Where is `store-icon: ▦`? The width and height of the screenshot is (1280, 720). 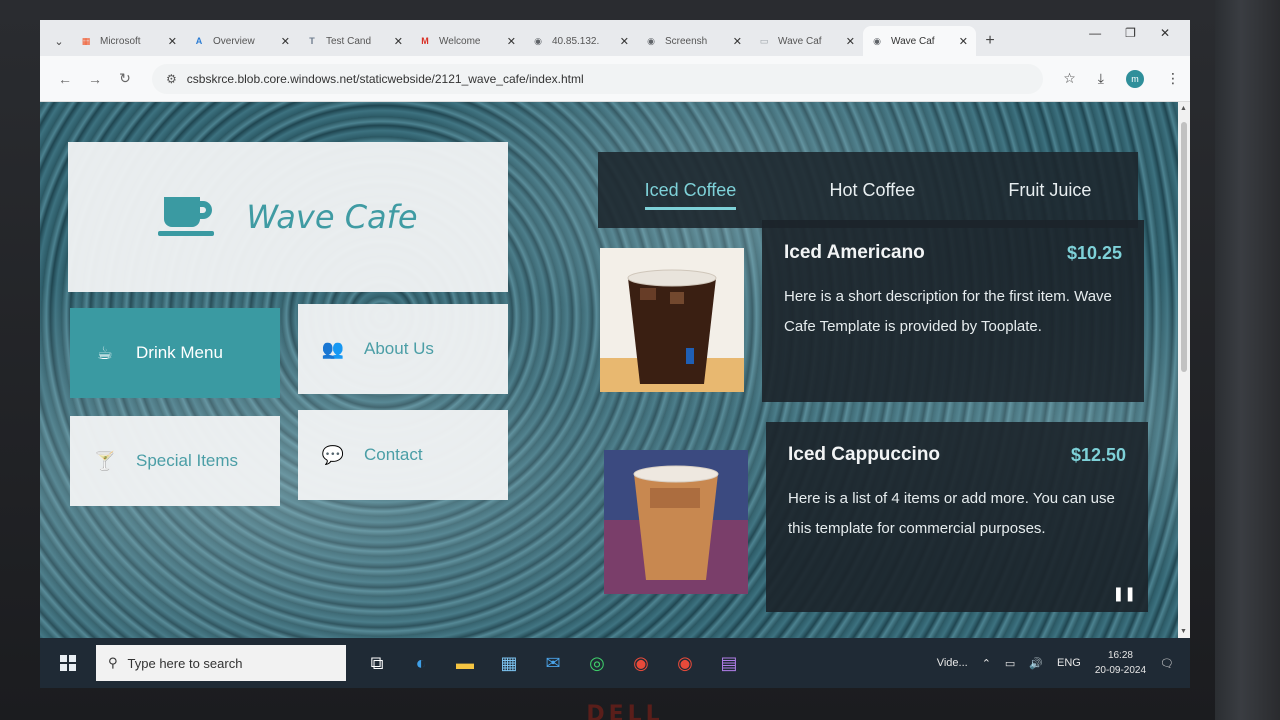 store-icon: ▦ is located at coordinates (509, 663).